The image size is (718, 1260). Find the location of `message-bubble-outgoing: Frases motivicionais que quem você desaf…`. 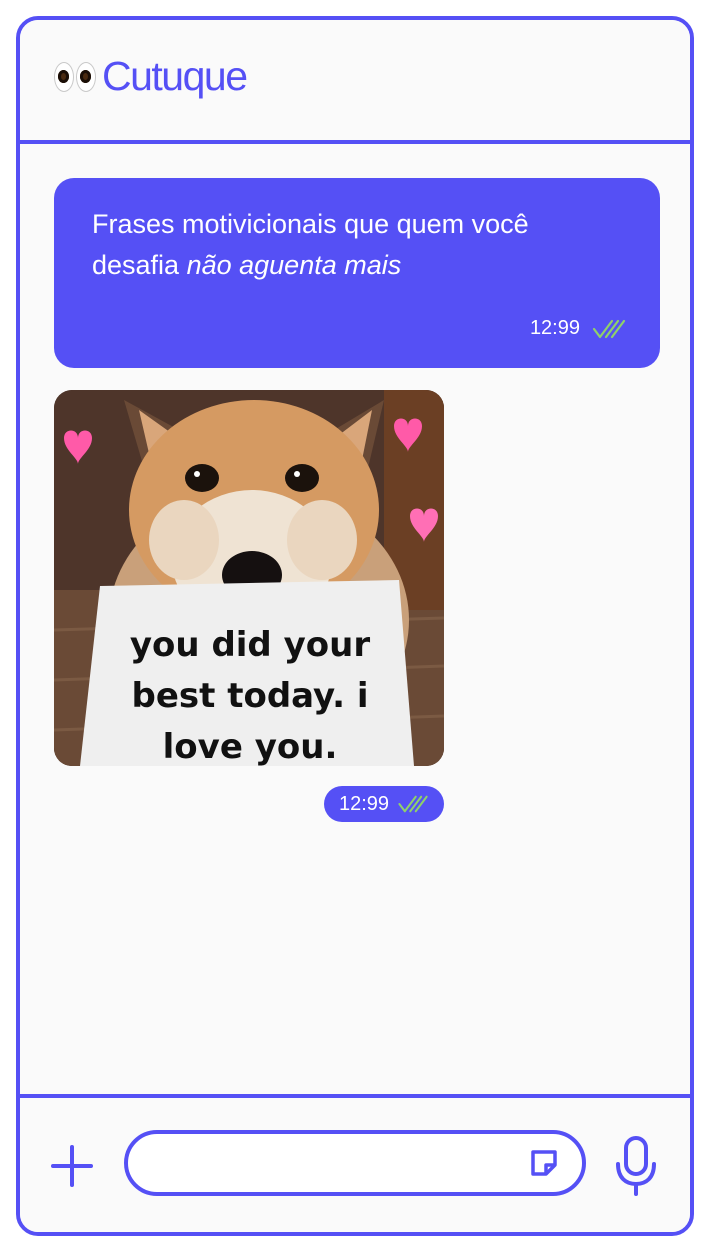

message-bubble-outgoing: Frases motivicionais que quem você desaf… is located at coordinates (357, 273).